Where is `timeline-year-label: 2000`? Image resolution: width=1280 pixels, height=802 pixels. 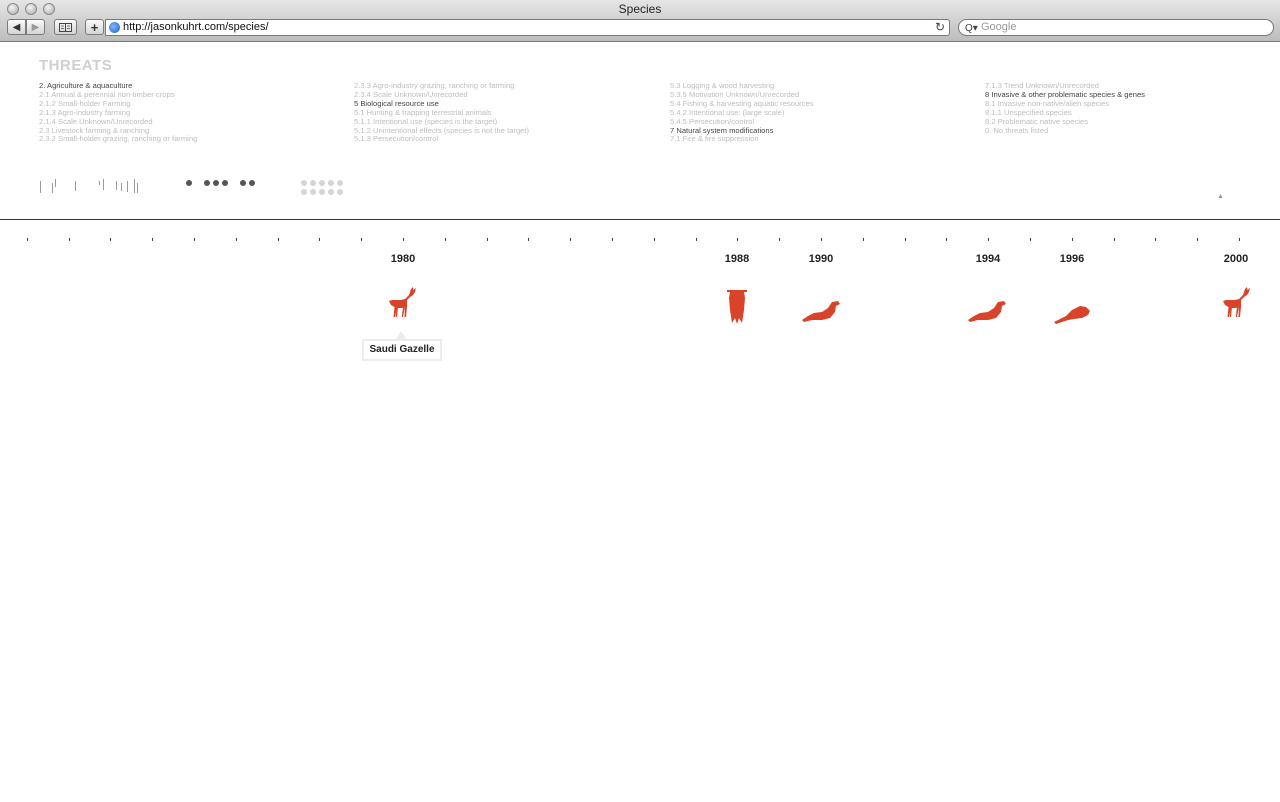
timeline-year-label: 2000 is located at coordinates (1236, 259).